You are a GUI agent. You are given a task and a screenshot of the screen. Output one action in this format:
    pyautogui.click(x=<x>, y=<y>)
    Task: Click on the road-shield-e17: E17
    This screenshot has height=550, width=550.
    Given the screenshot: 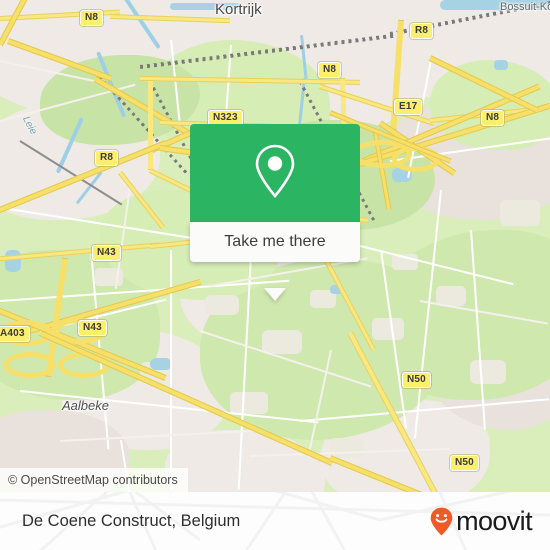 What is the action you would take?
    pyautogui.click(x=408, y=107)
    